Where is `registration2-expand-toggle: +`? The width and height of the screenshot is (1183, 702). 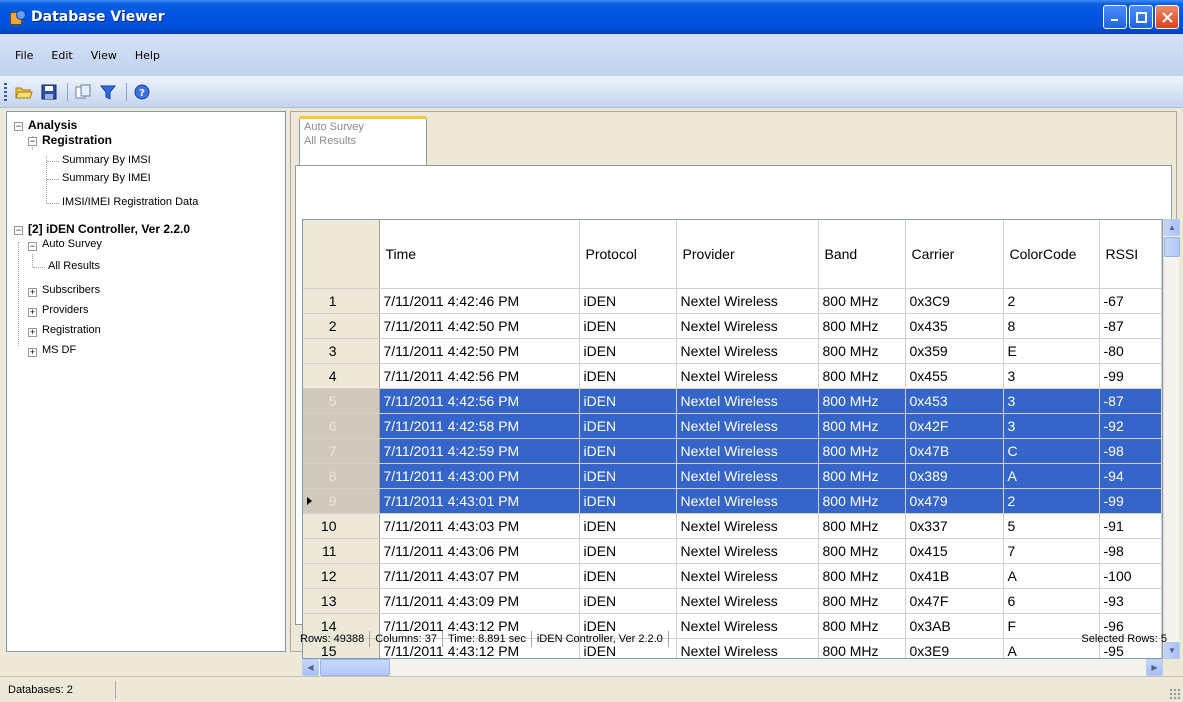
registration2-expand-toggle: + is located at coordinates (32, 332).